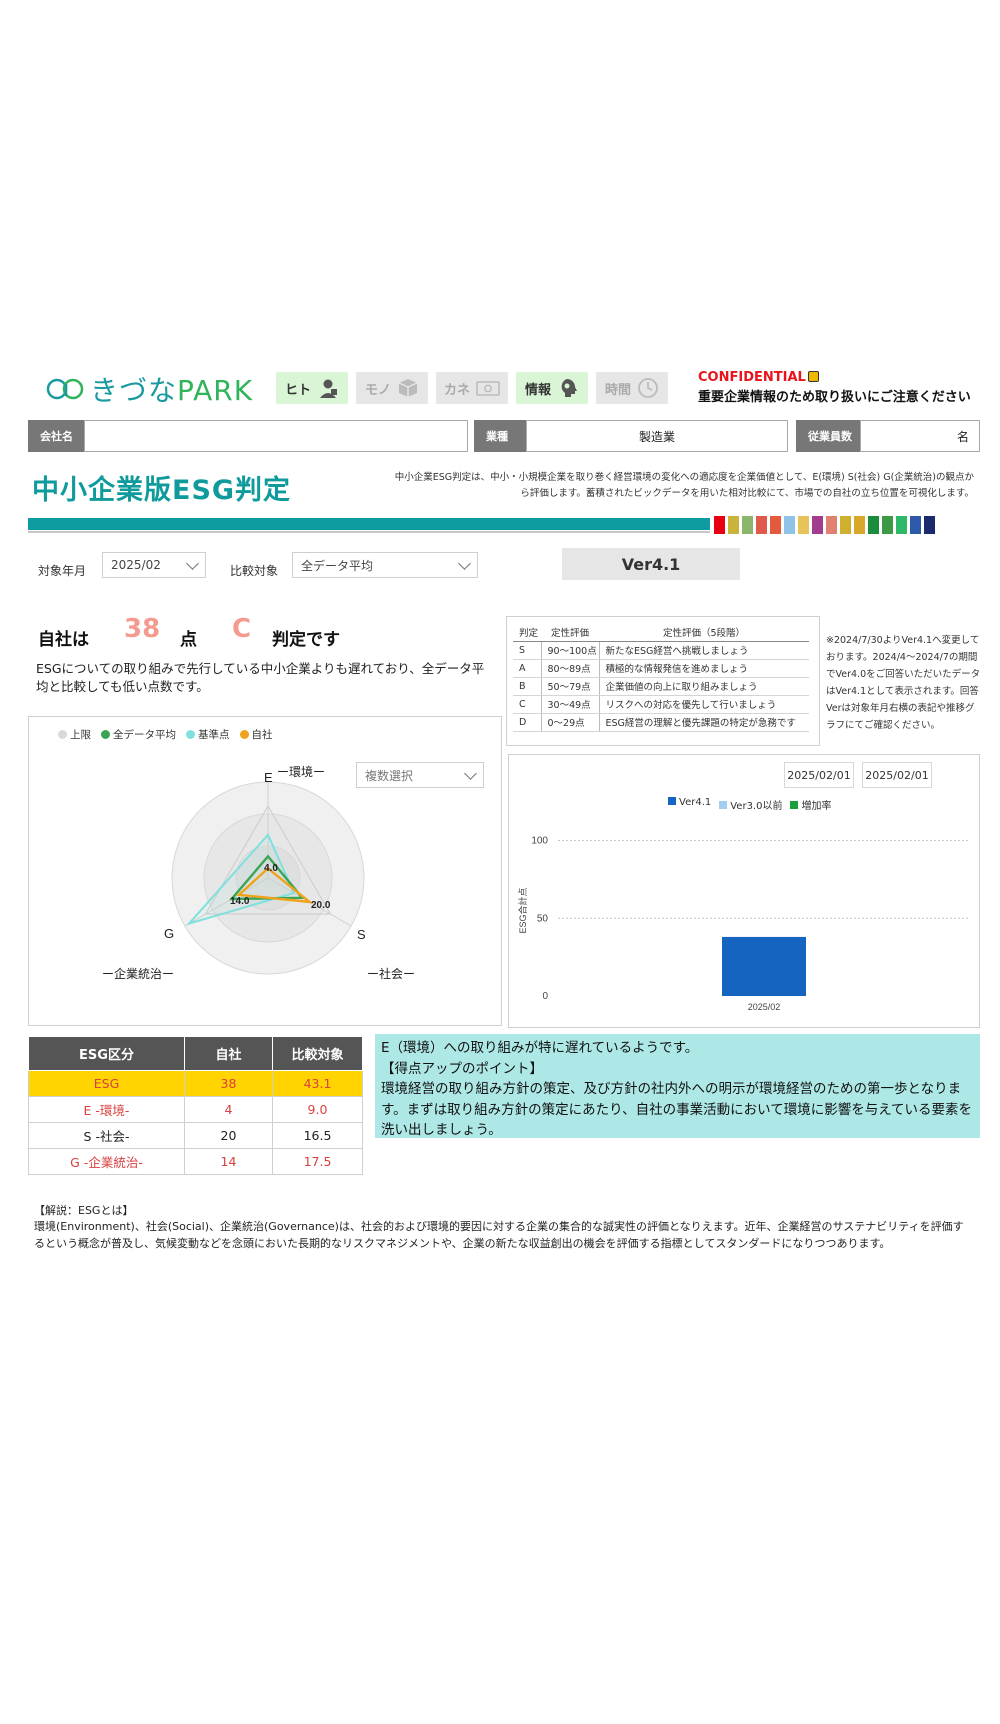  Describe the element at coordinates (63, 640) in the screenshot. I see `score-prefix: 自社は` at that location.